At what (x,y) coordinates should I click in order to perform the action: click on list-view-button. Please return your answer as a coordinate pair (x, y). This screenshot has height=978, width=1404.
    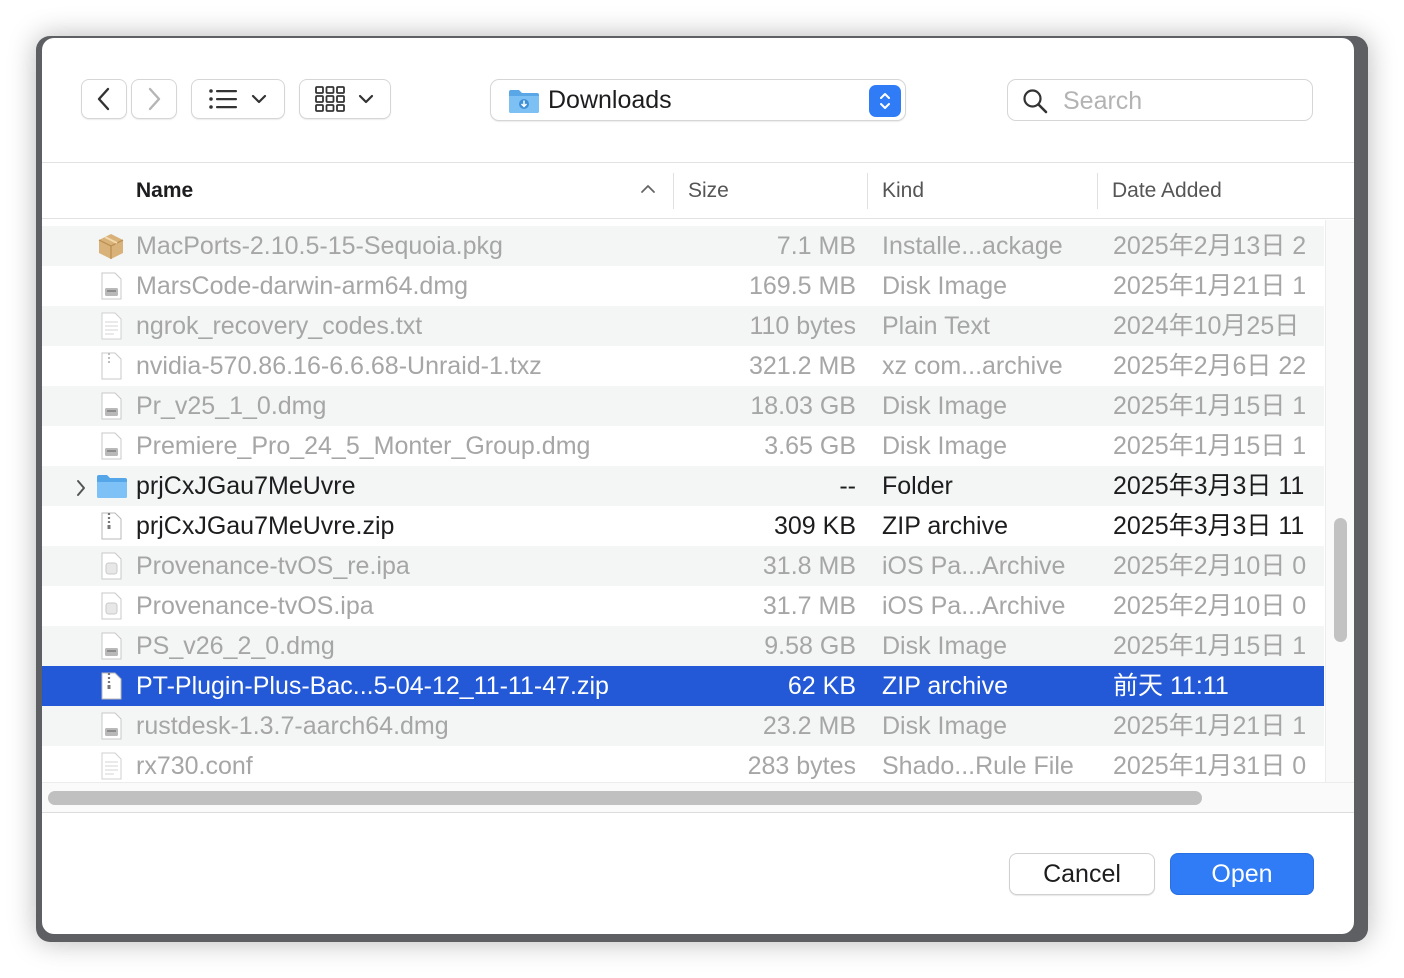
    Looking at the image, I should click on (238, 99).